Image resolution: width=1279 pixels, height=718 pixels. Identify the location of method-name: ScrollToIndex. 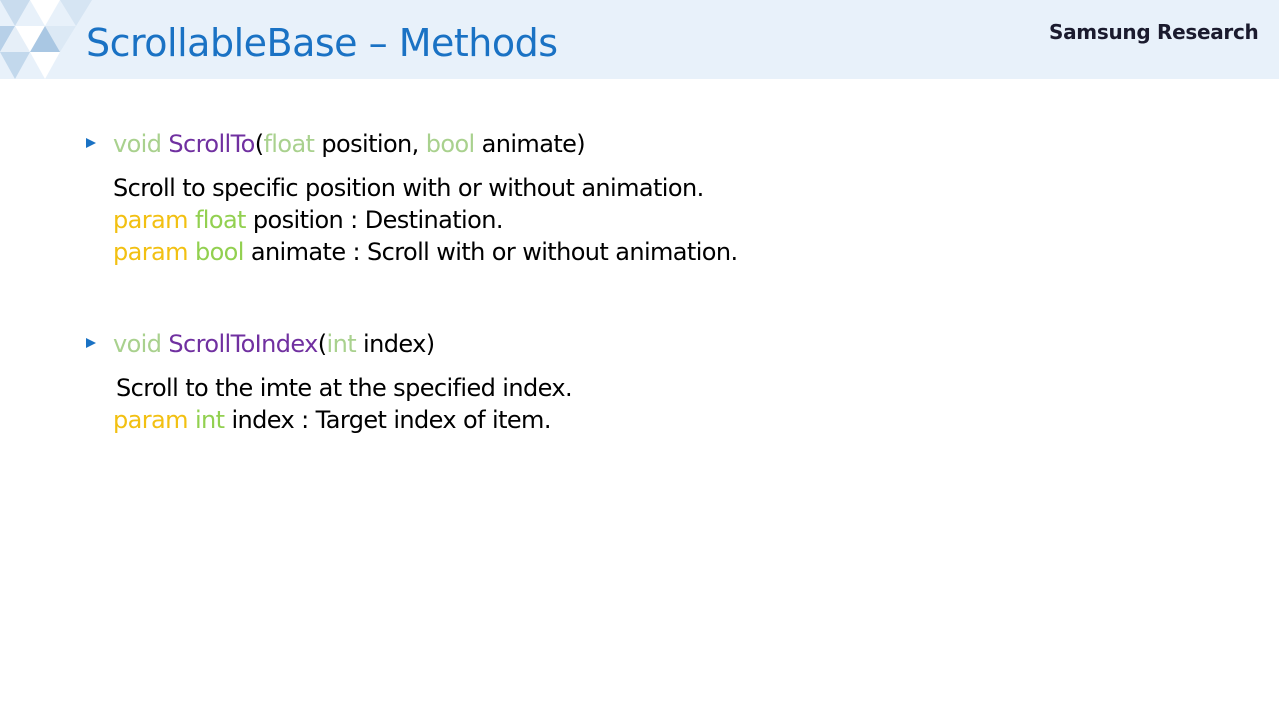
(243, 344).